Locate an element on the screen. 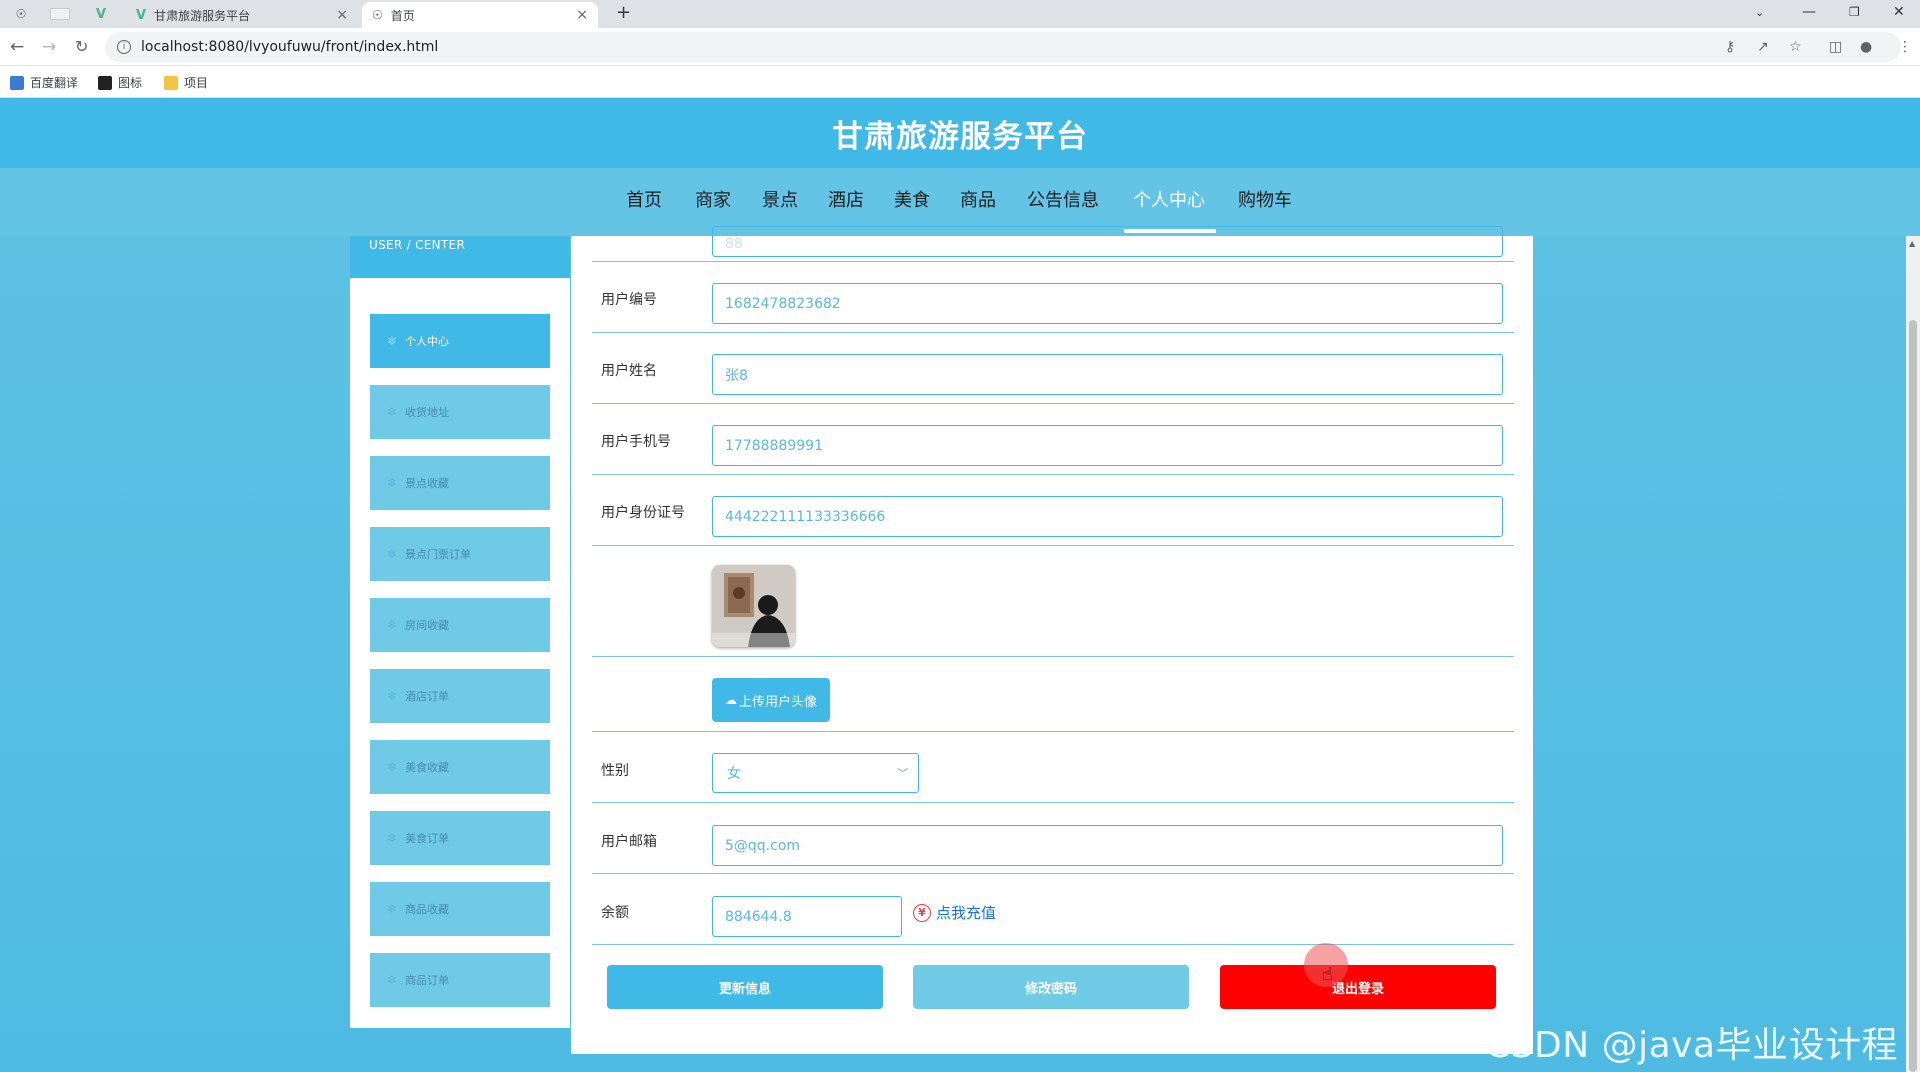 The image size is (1920, 1072). back-icon: ← is located at coordinates (17, 47).